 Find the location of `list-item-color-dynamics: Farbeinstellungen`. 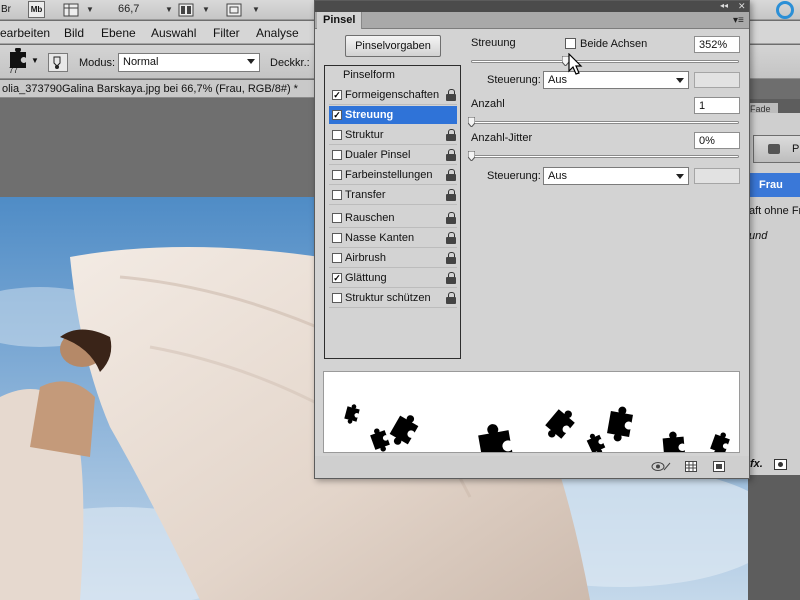

list-item-color-dynamics: Farbeinstellungen is located at coordinates (393, 175).